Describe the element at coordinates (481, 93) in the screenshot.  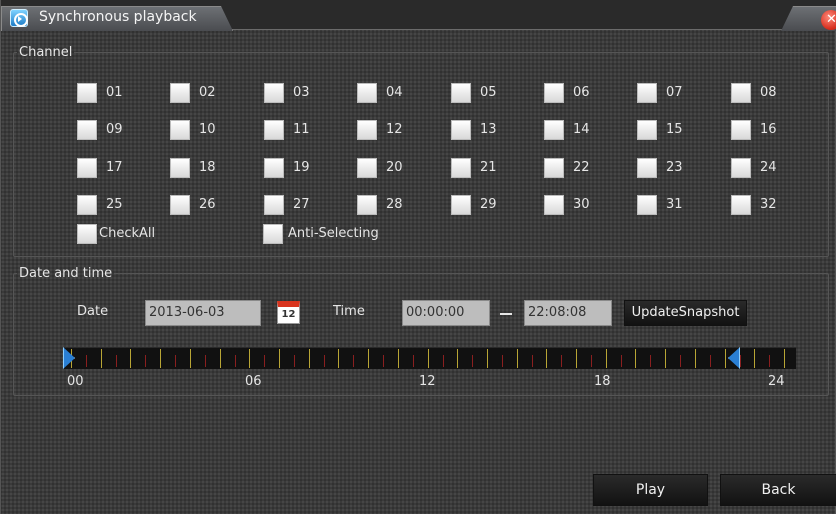
I see `channel-checkbox: 05` at that location.